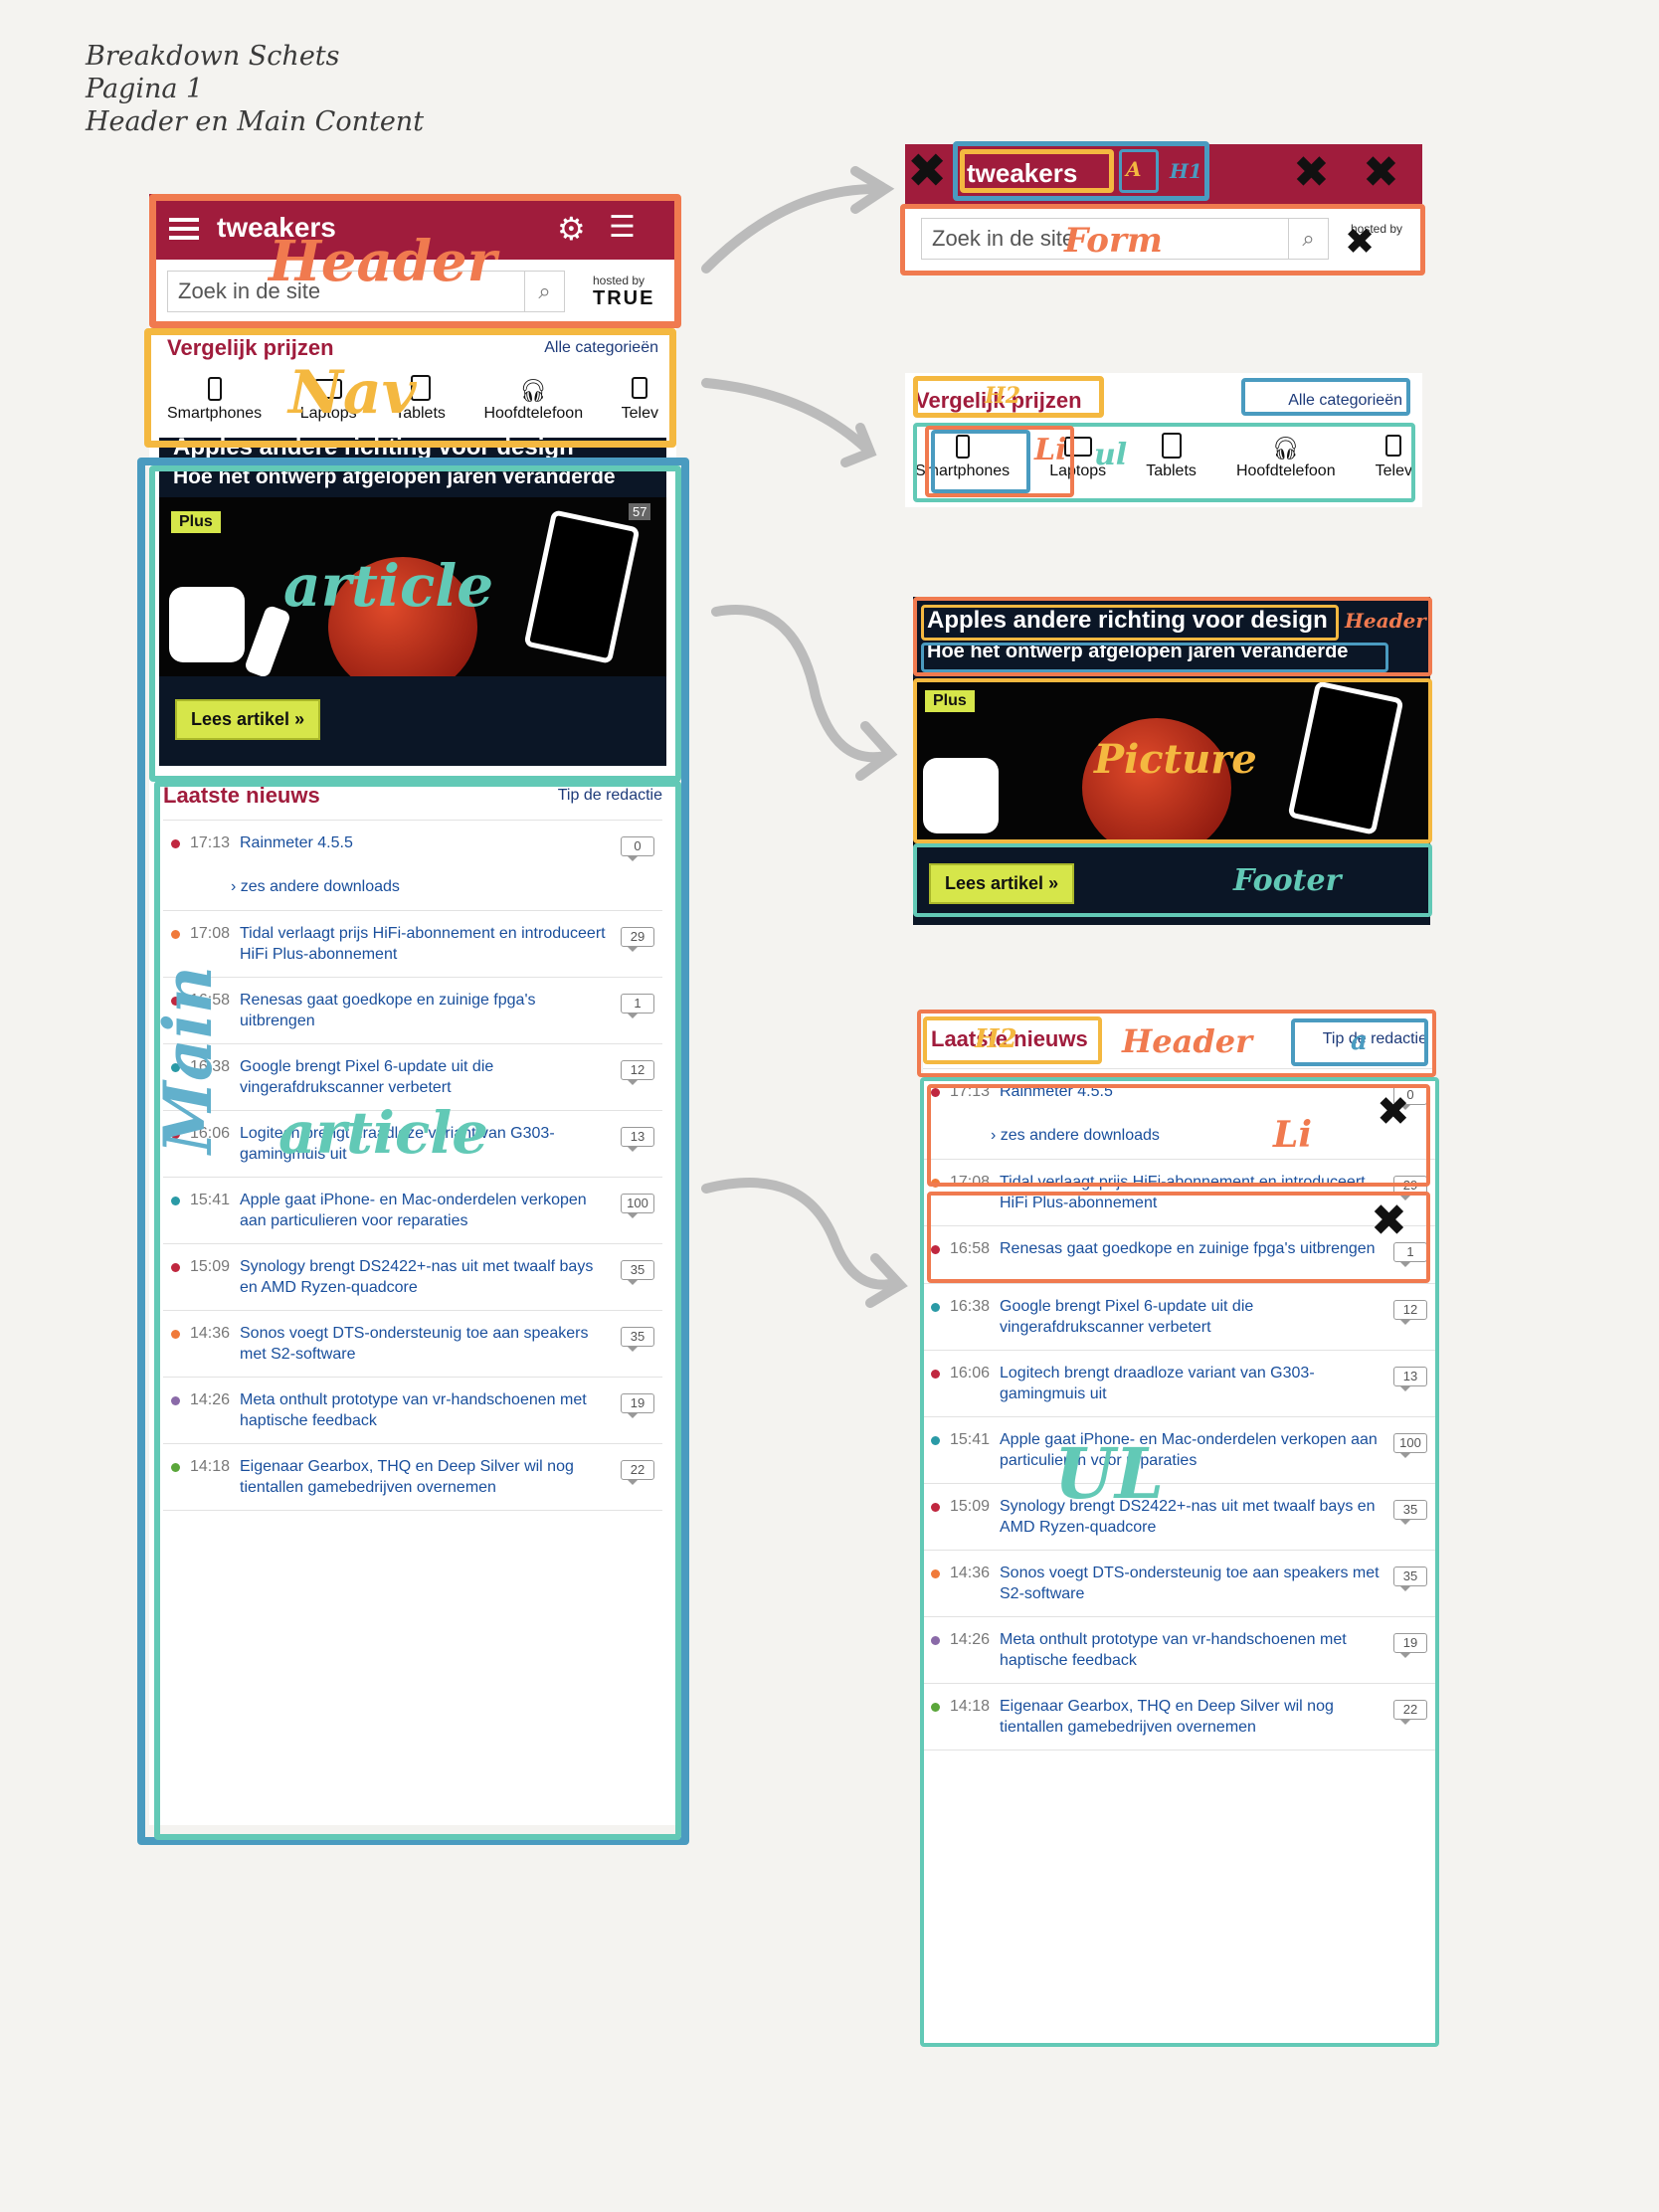 The width and height of the screenshot is (1659, 2212). What do you see at coordinates (145, 89) in the screenshot?
I see `note-line-2: Pagina 1` at bounding box center [145, 89].